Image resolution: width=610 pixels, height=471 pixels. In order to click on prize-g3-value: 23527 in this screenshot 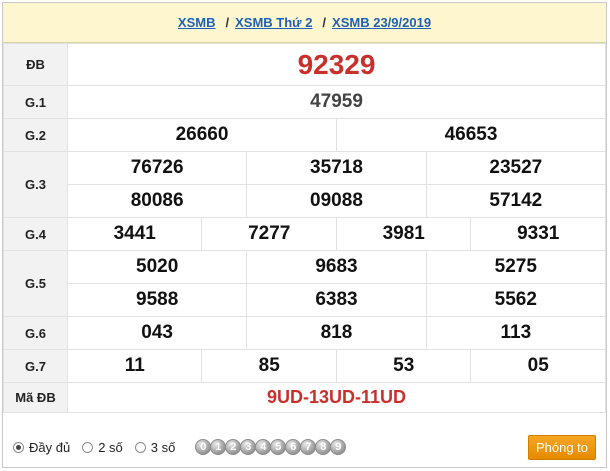, I will do `click(516, 168)`.